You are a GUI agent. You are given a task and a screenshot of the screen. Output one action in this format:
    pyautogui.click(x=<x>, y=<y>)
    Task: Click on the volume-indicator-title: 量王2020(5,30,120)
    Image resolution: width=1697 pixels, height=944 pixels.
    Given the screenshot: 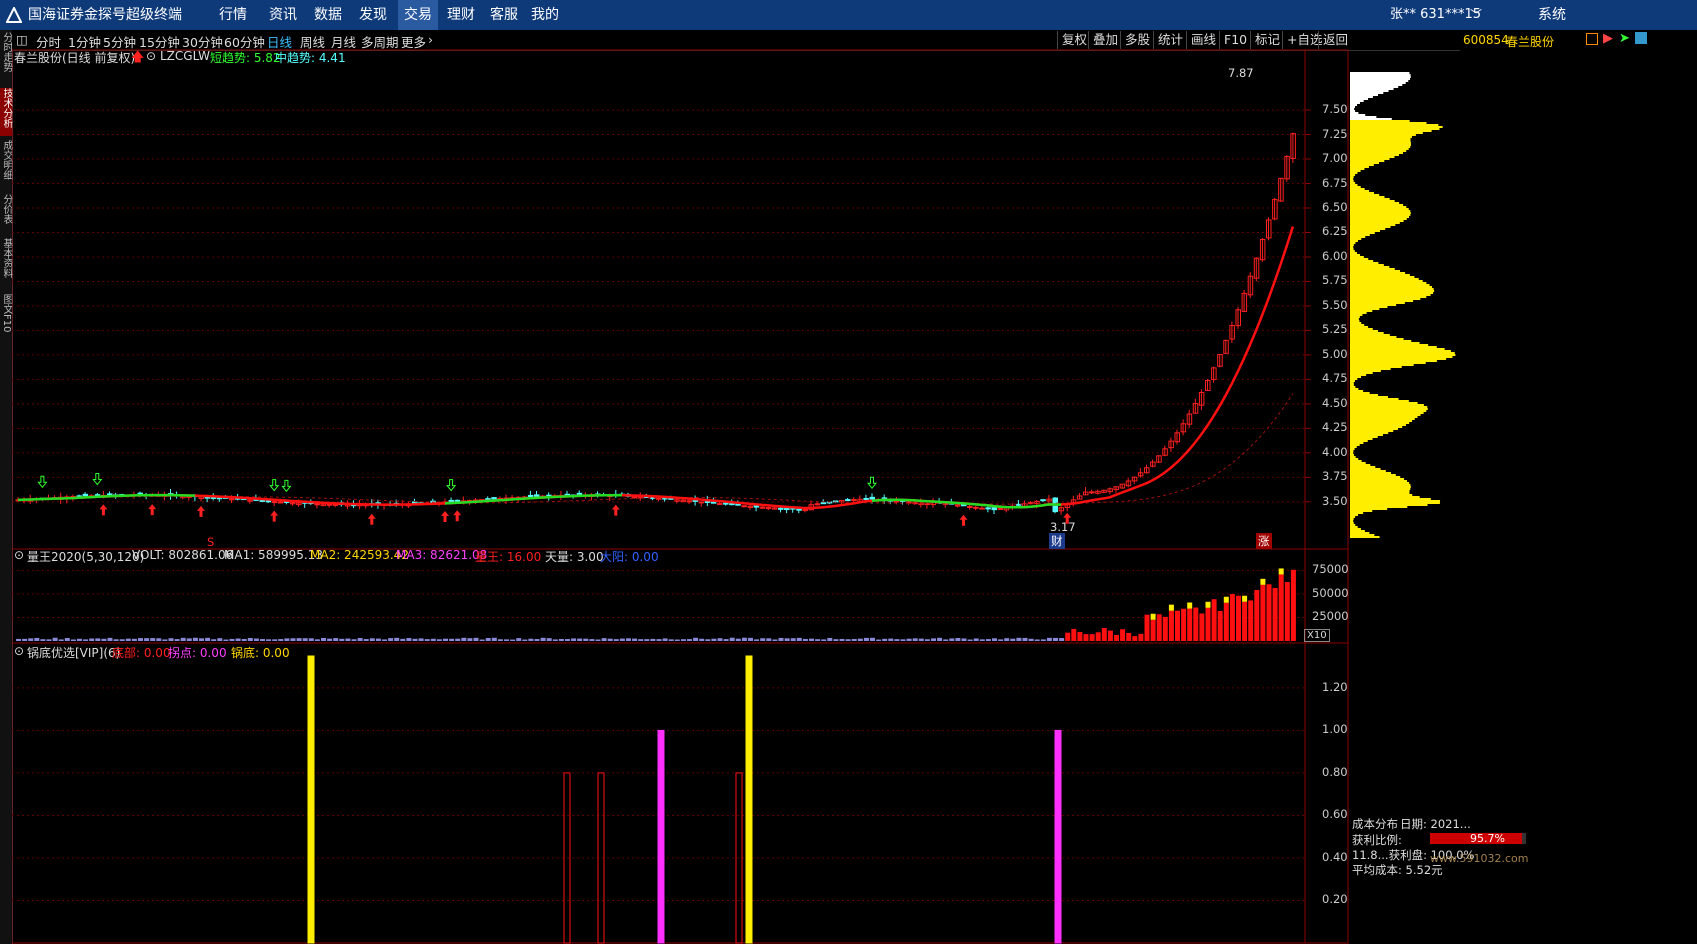 What is the action you would take?
    pyautogui.click(x=85, y=556)
    